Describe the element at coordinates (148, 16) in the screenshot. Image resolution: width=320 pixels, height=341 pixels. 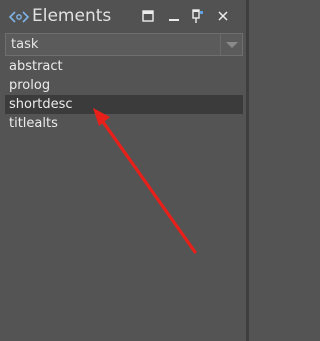
I see `float-icon` at that location.